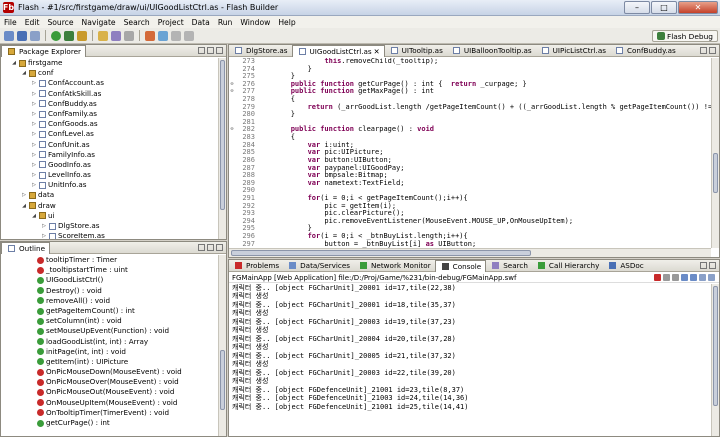 The height and width of the screenshot is (437, 720). I want to click on editor-vertical-scrollbar, so click(715, 153).